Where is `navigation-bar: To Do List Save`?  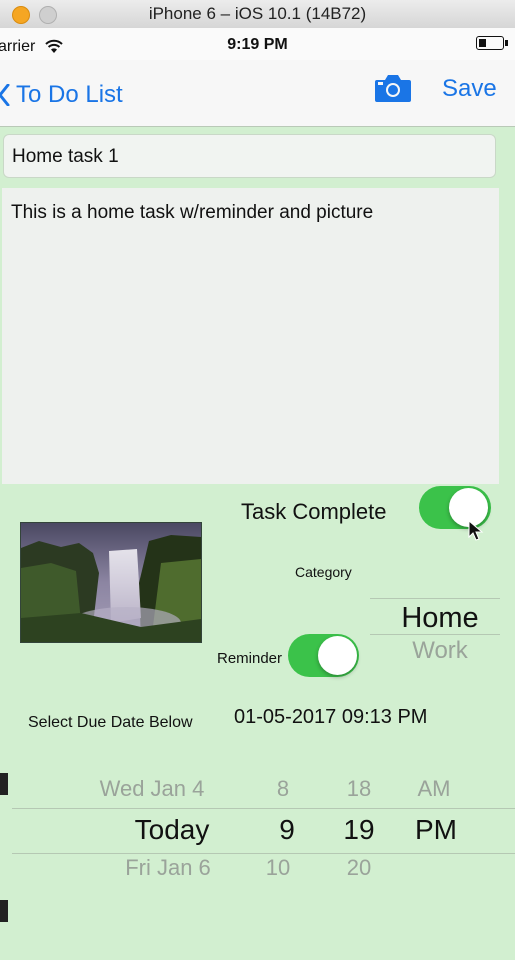 navigation-bar: To Do List Save is located at coordinates (257, 93).